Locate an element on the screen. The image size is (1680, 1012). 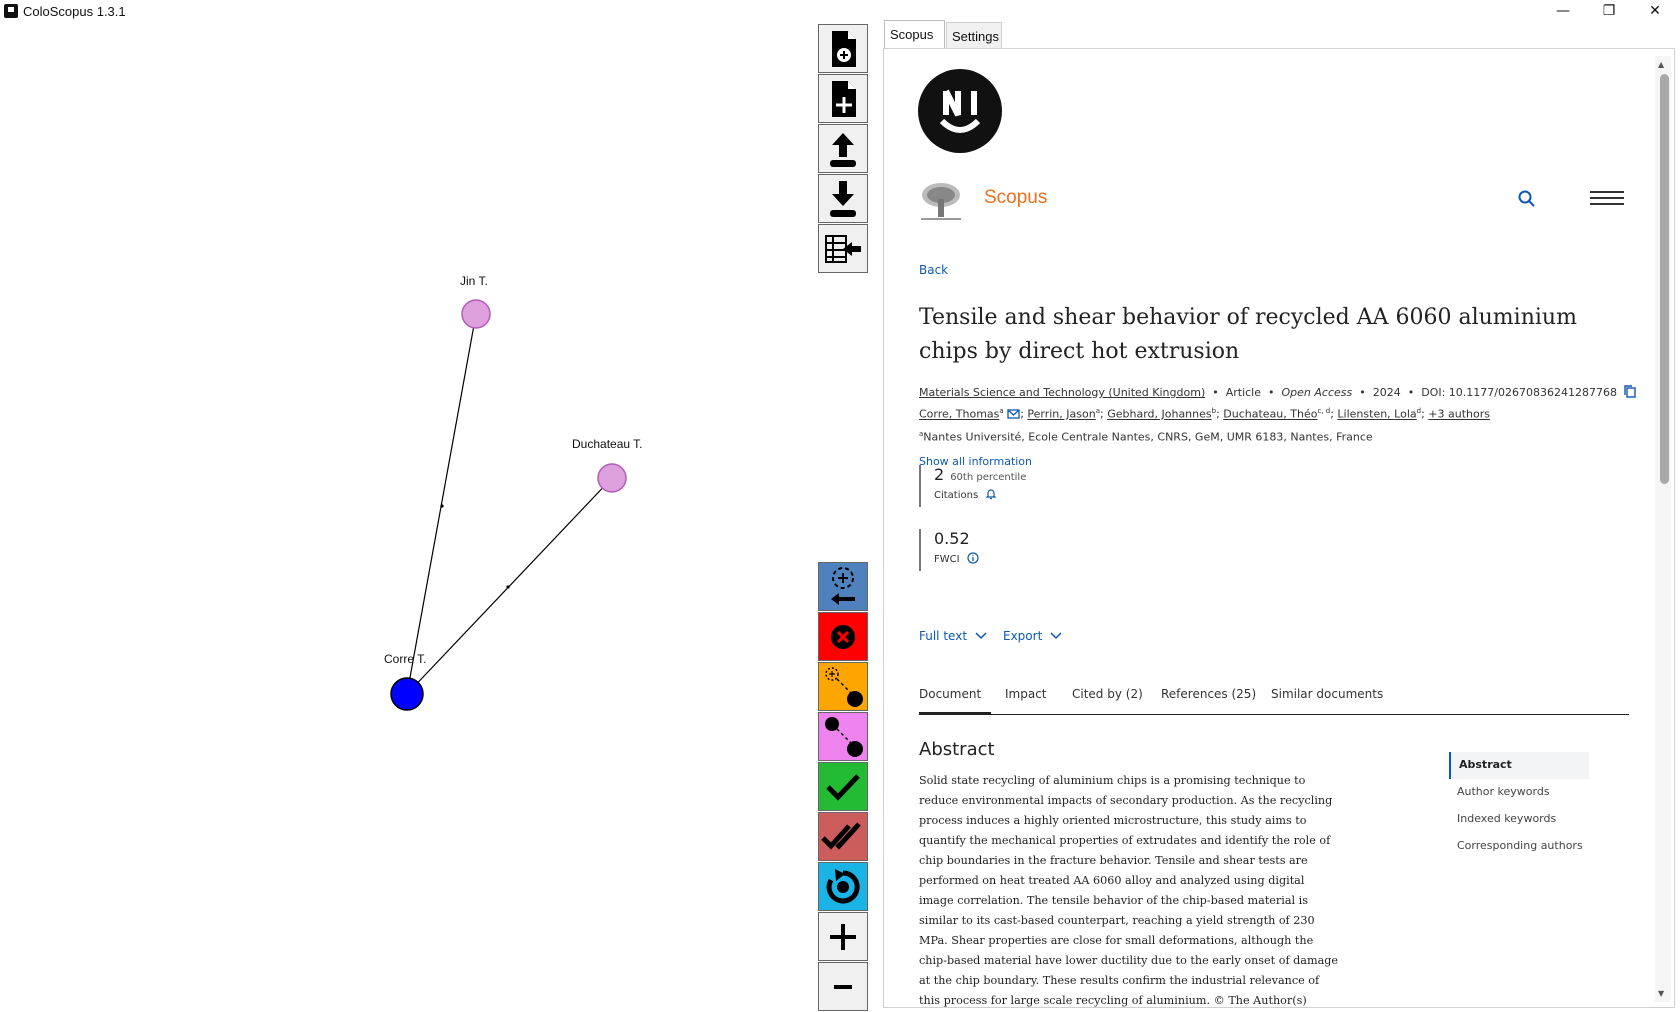
tree-icon is located at coordinates (941, 201).